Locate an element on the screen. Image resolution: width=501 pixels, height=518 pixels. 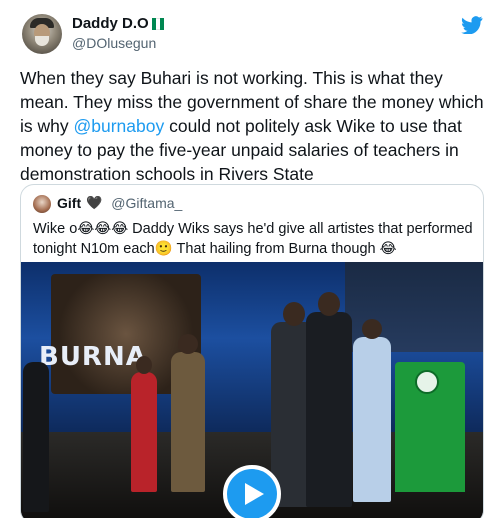
nigeria-flag-icon is located at coordinates (157, 23).